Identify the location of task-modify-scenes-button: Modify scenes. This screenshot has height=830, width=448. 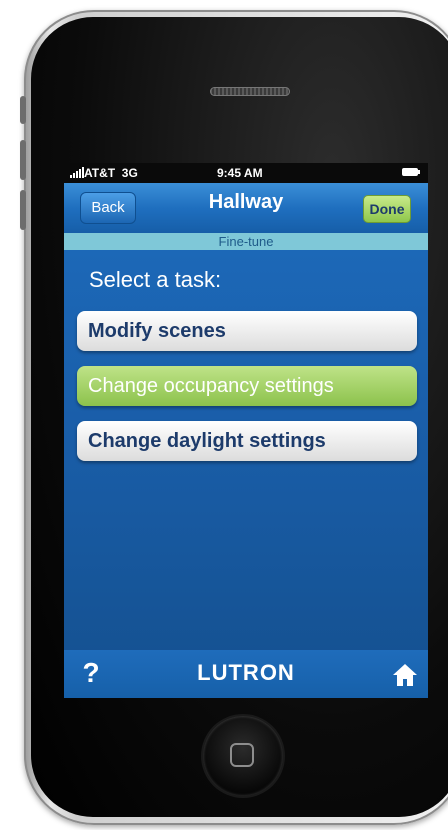
(247, 331).